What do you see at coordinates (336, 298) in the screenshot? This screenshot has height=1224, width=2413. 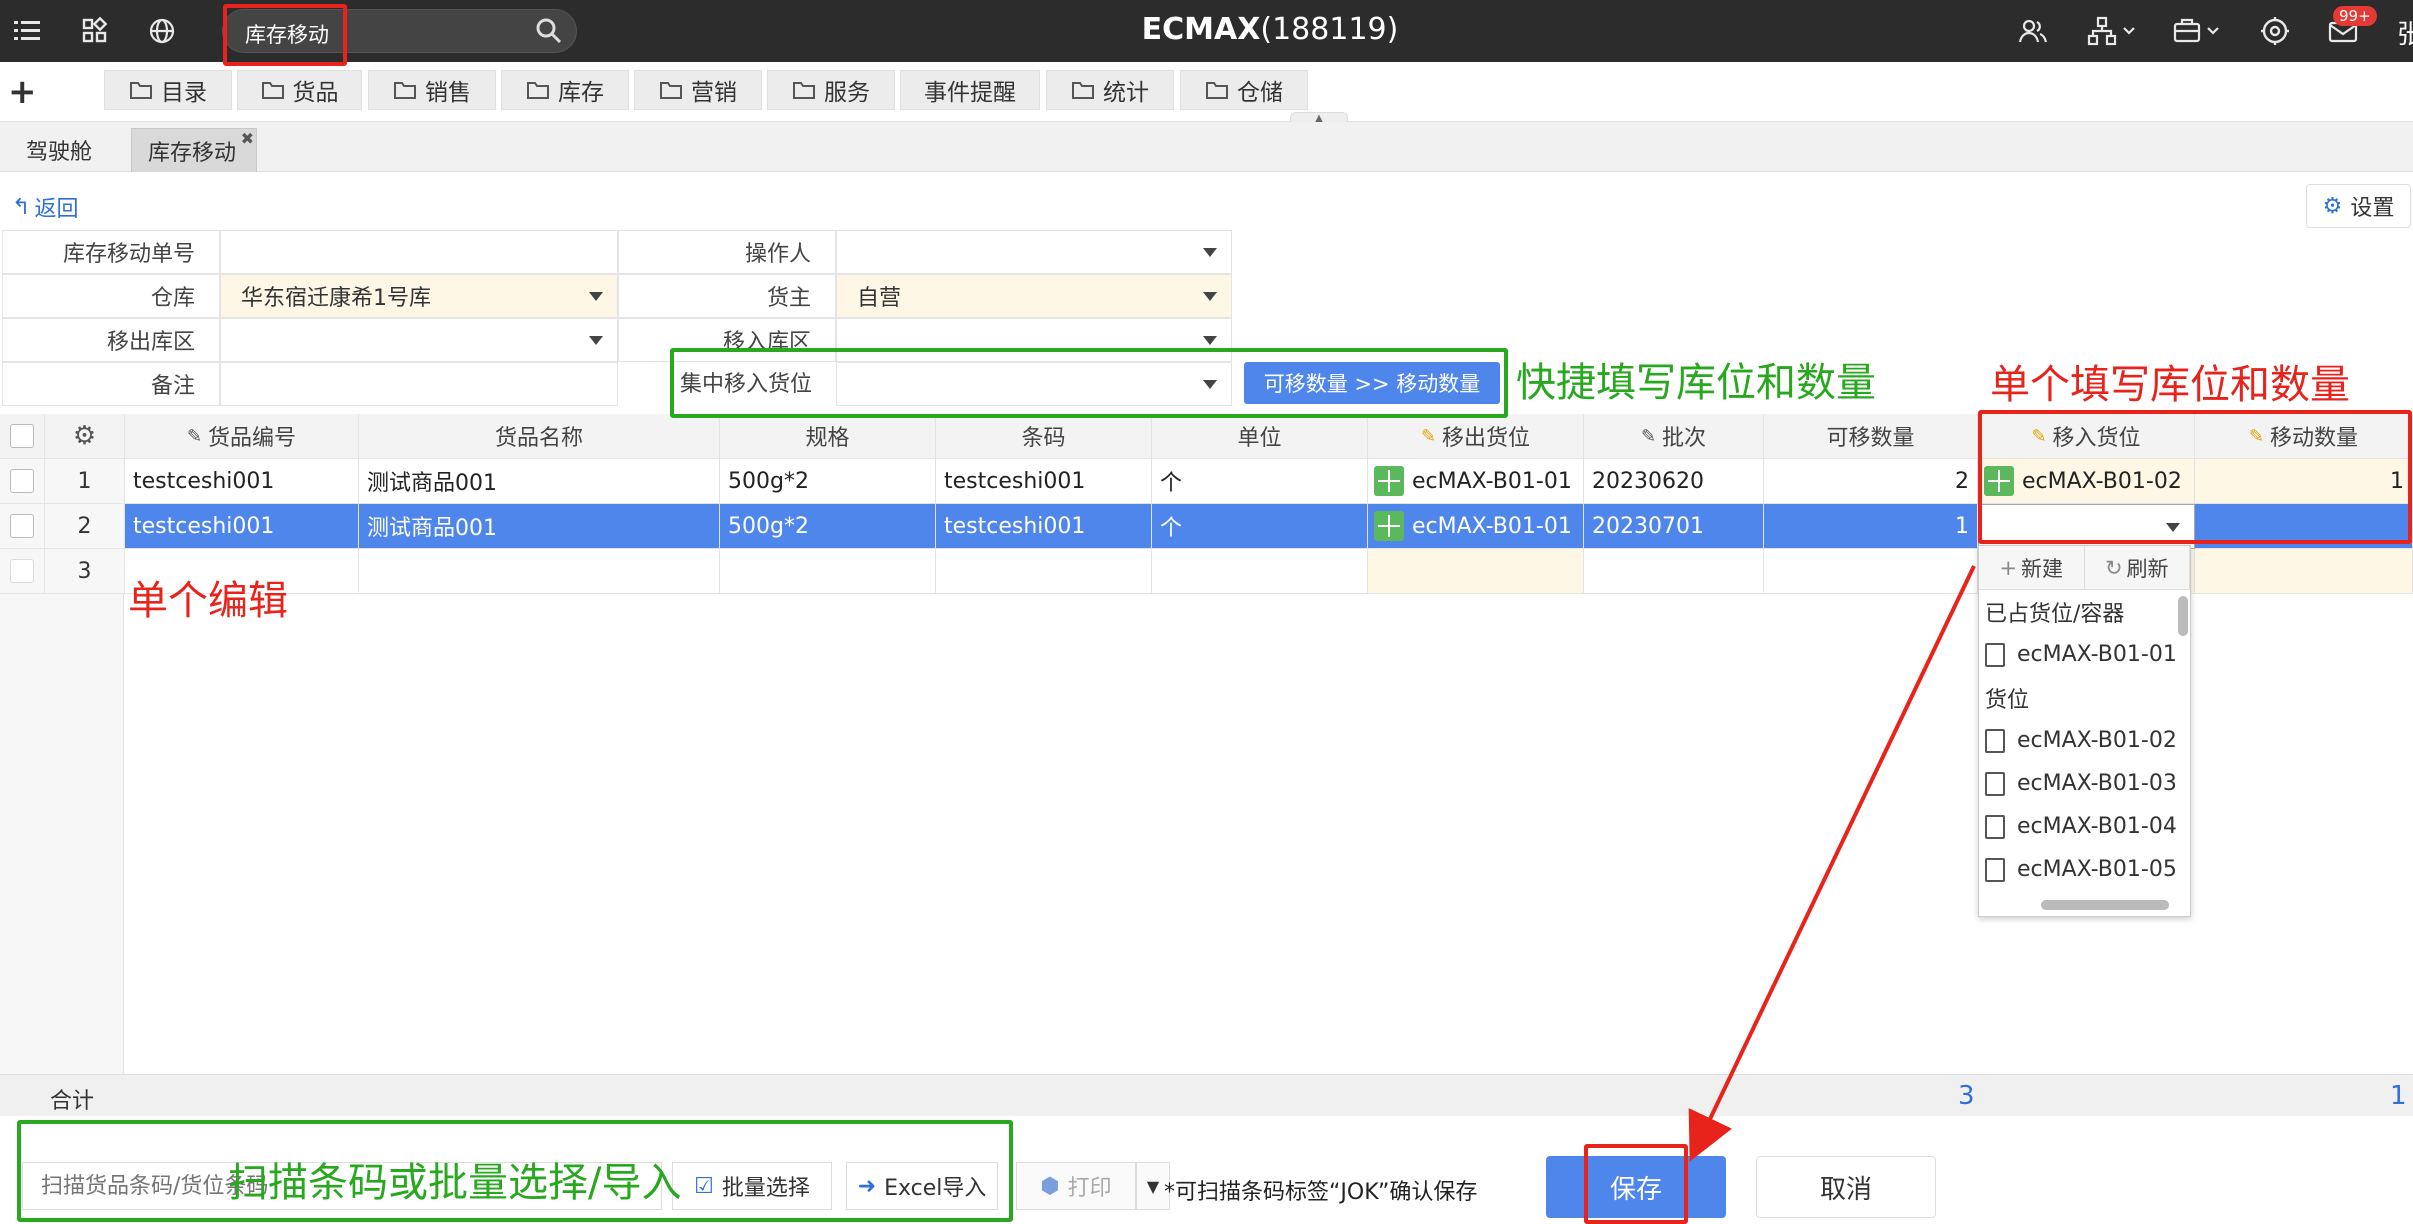 I see `warehouse-value: 华东宿迁康希1号库` at bounding box center [336, 298].